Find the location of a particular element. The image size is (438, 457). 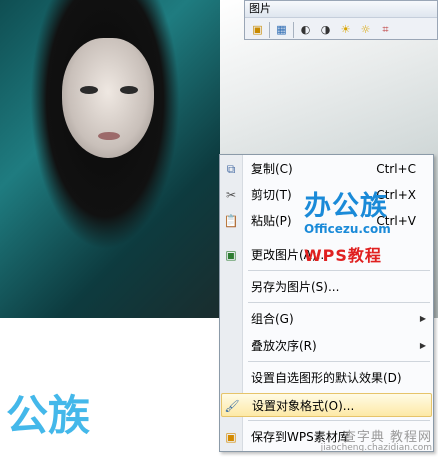

copy-icon: ⧉ is located at coordinates (231, 169).